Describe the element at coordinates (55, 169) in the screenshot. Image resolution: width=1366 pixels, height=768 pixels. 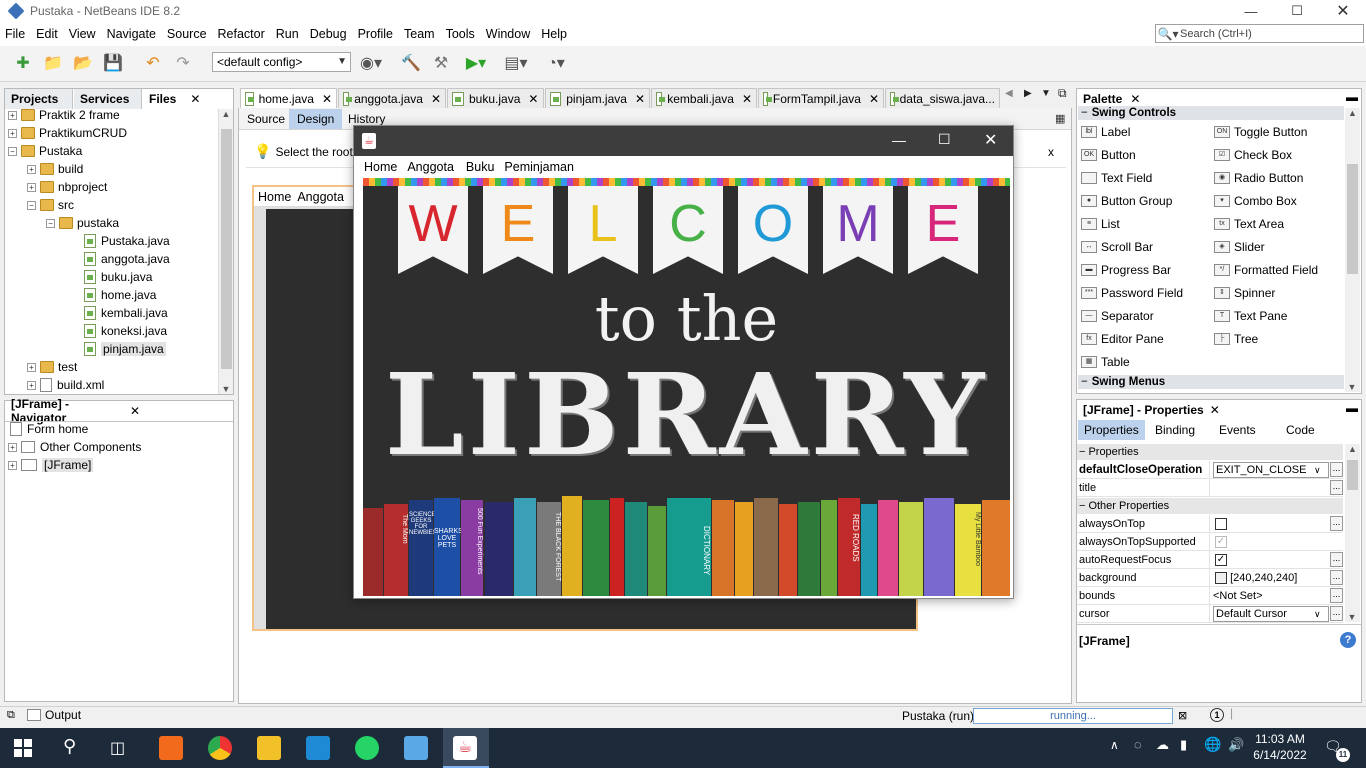
I see `tree-item: + build` at that location.